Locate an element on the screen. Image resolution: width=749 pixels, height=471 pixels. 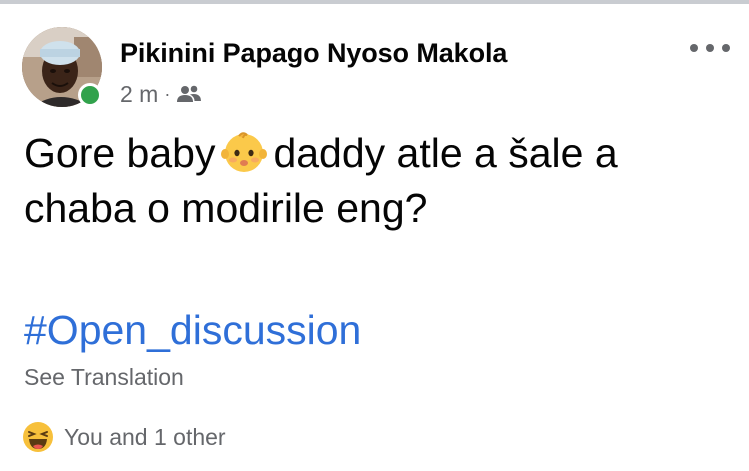
post-timestamp: 2 m is located at coordinates (139, 94).